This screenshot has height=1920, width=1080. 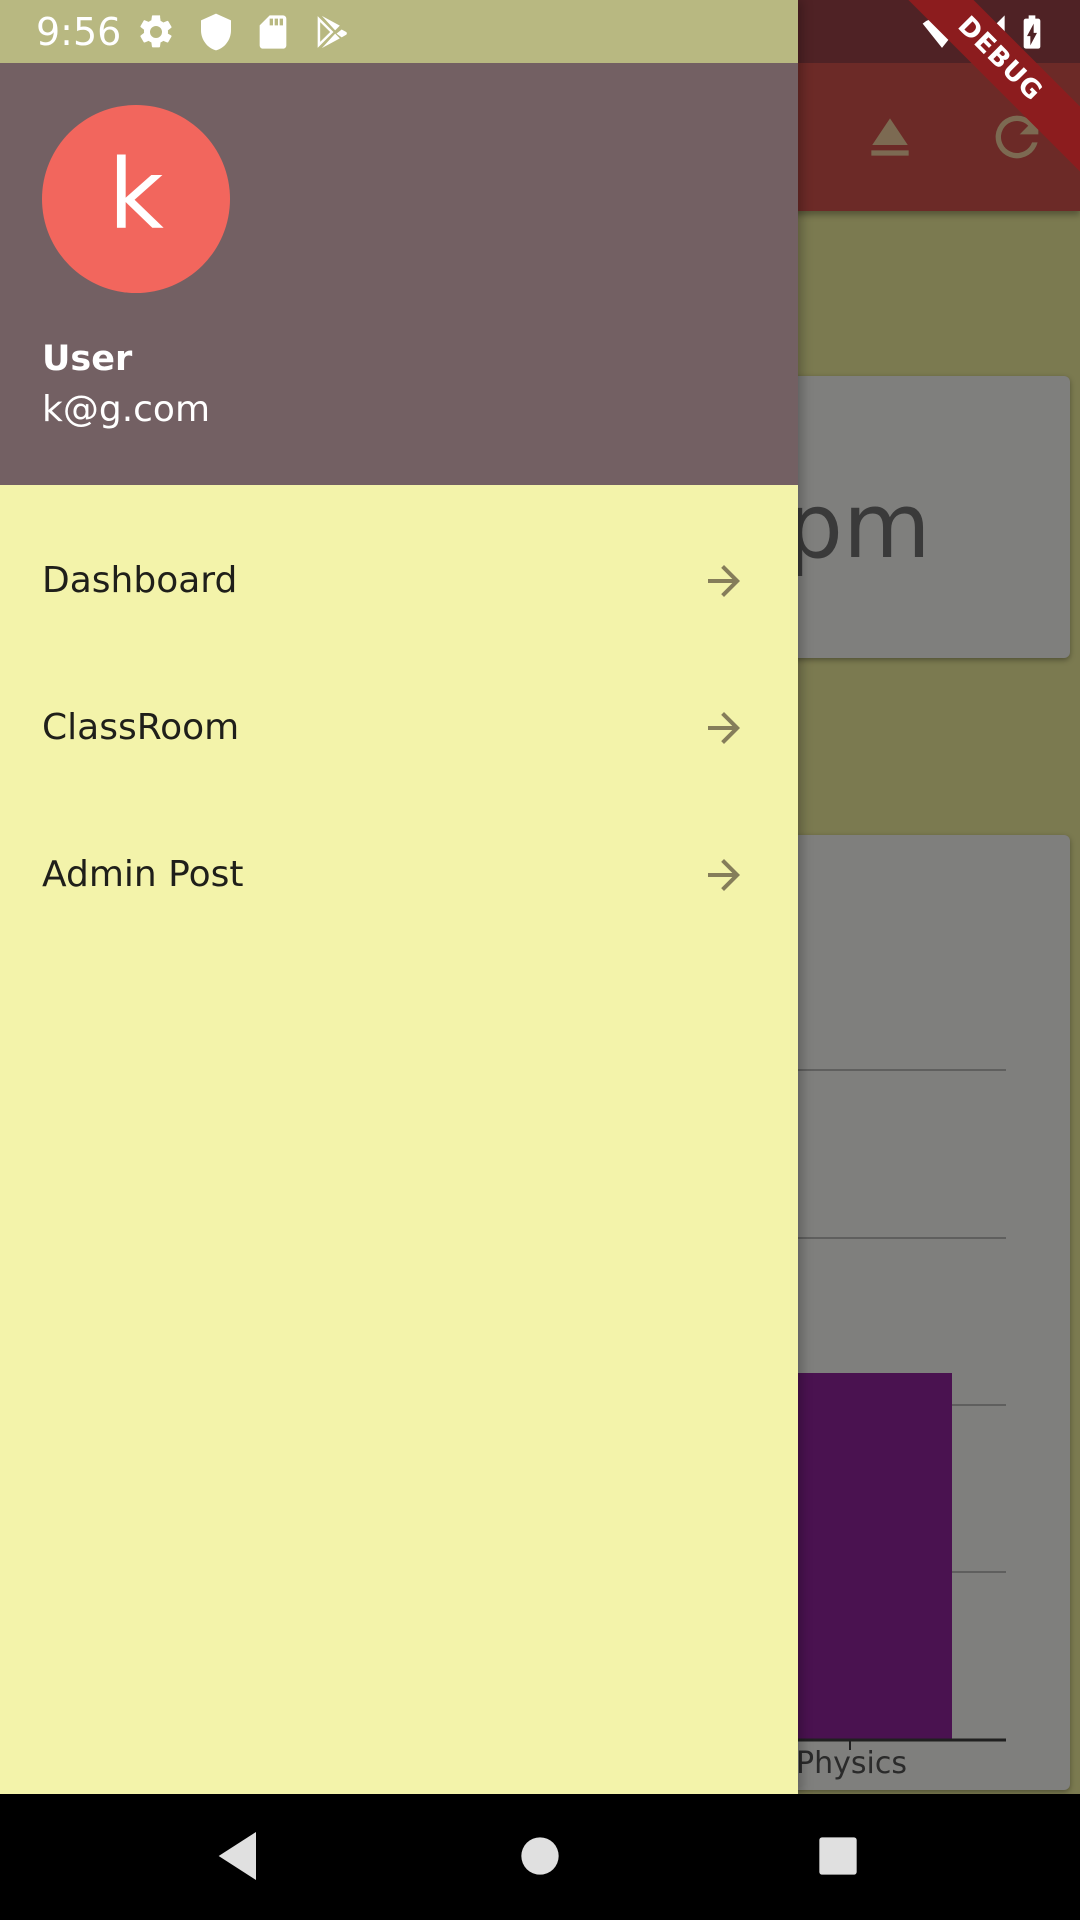 What do you see at coordinates (399, 727) in the screenshot?
I see `drawer-item-classroom: ClassRoom` at bounding box center [399, 727].